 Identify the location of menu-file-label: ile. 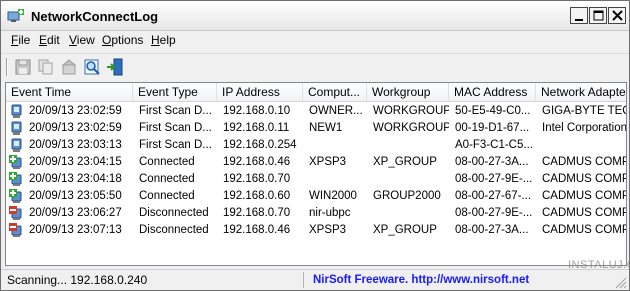
(24, 40).